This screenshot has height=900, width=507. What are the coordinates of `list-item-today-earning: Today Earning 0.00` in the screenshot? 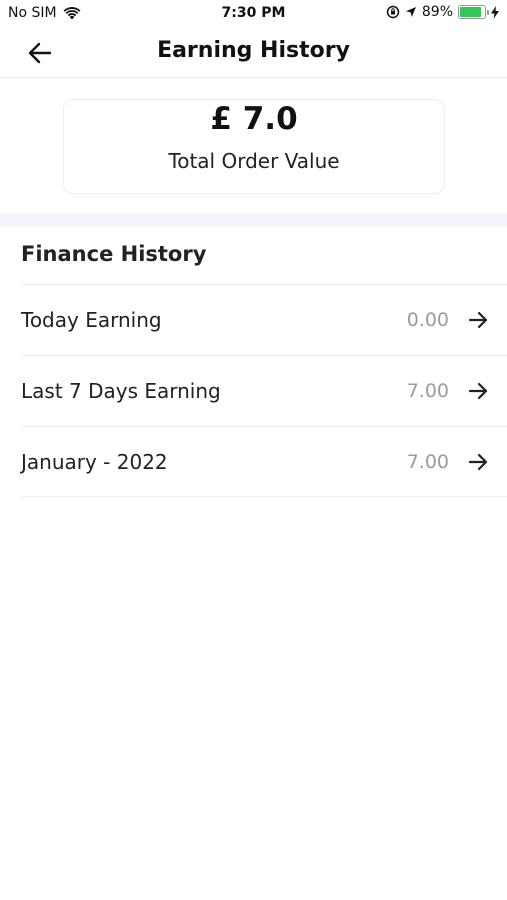 It's located at (264, 319).